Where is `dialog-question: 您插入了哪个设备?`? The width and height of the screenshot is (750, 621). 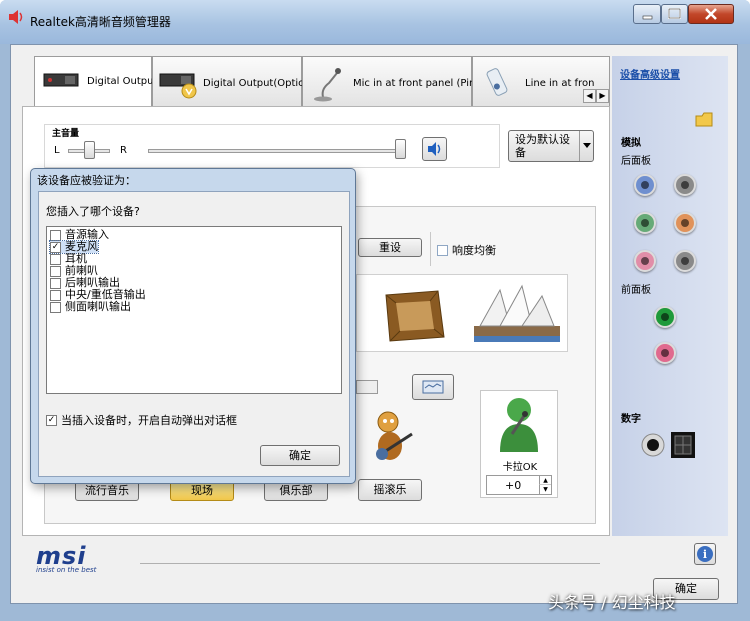 dialog-question: 您插入了哪个设备? is located at coordinates (93, 211).